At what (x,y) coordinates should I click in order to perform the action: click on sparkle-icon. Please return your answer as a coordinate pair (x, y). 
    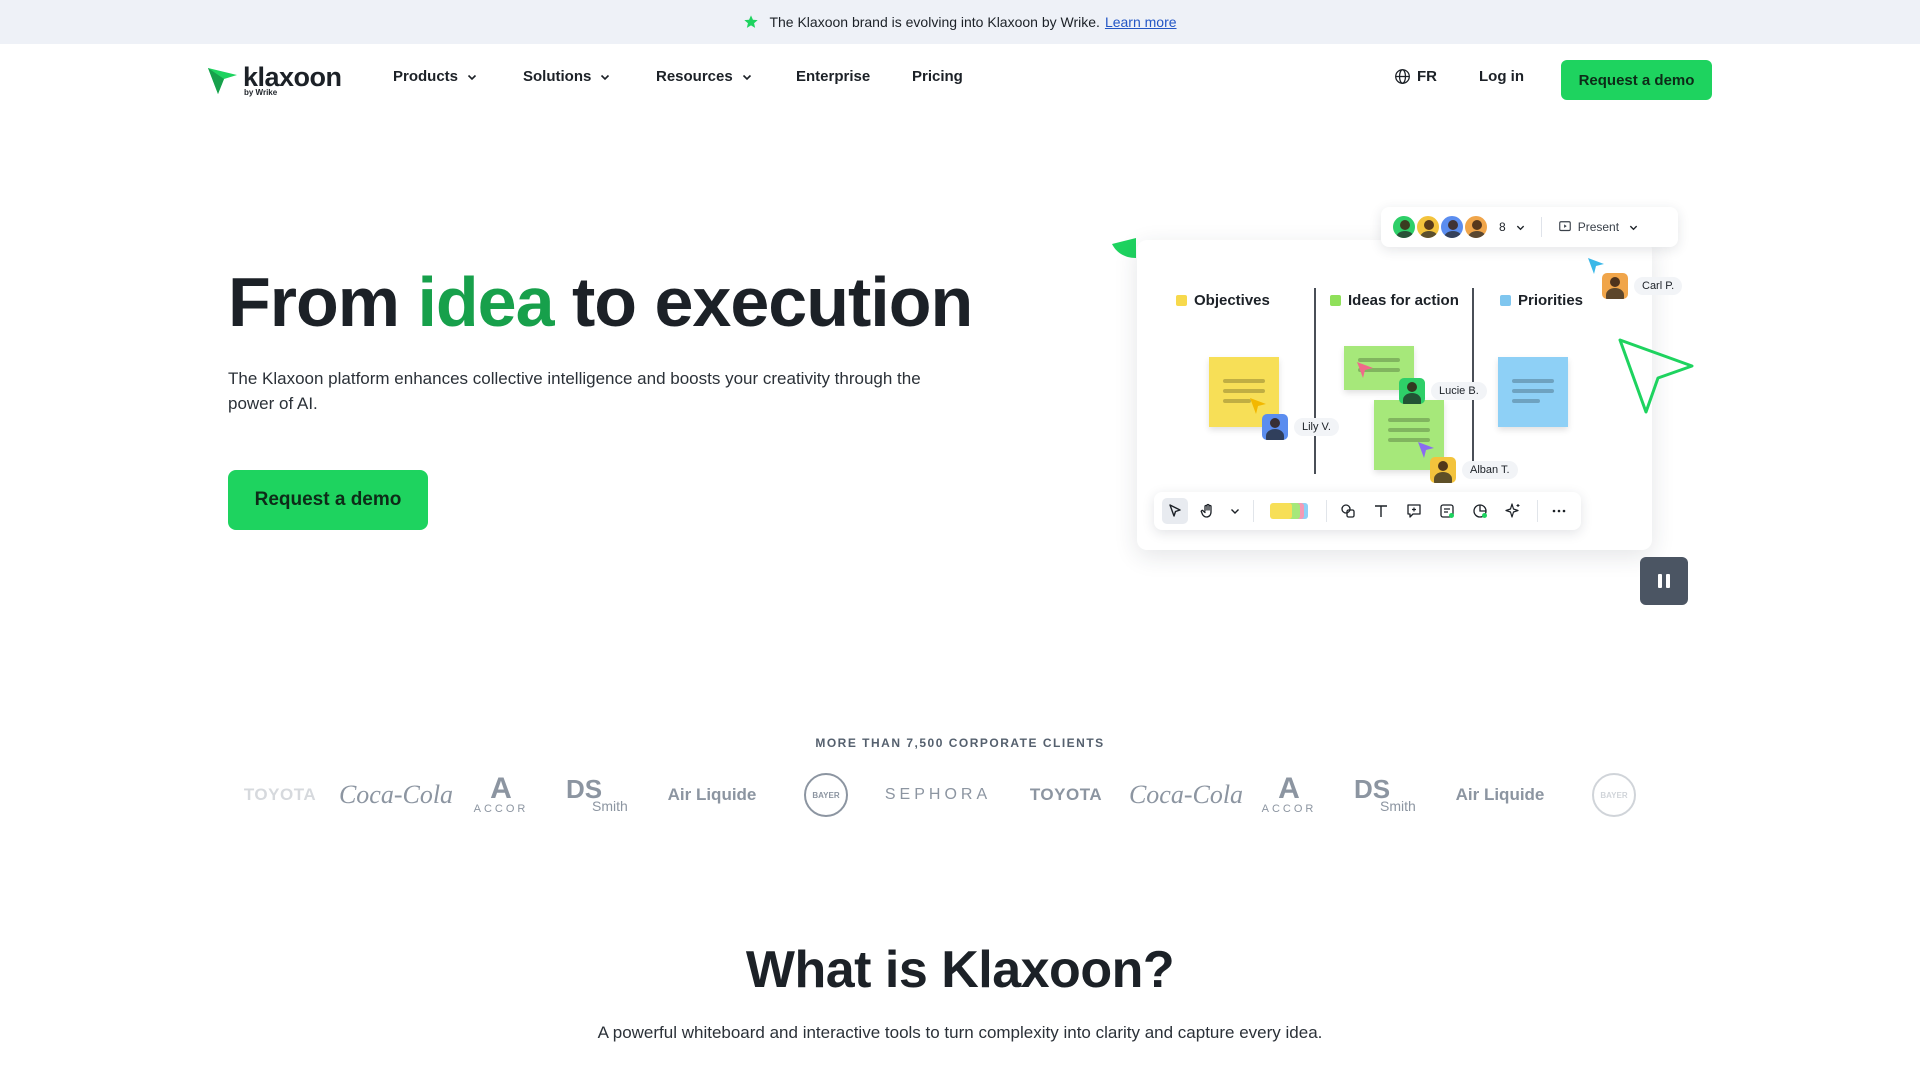
    Looking at the image, I should click on (1512, 510).